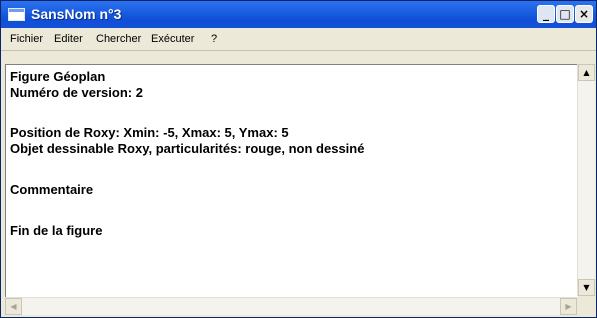  What do you see at coordinates (586, 287) in the screenshot?
I see `scroll-down-icon: ▼` at bounding box center [586, 287].